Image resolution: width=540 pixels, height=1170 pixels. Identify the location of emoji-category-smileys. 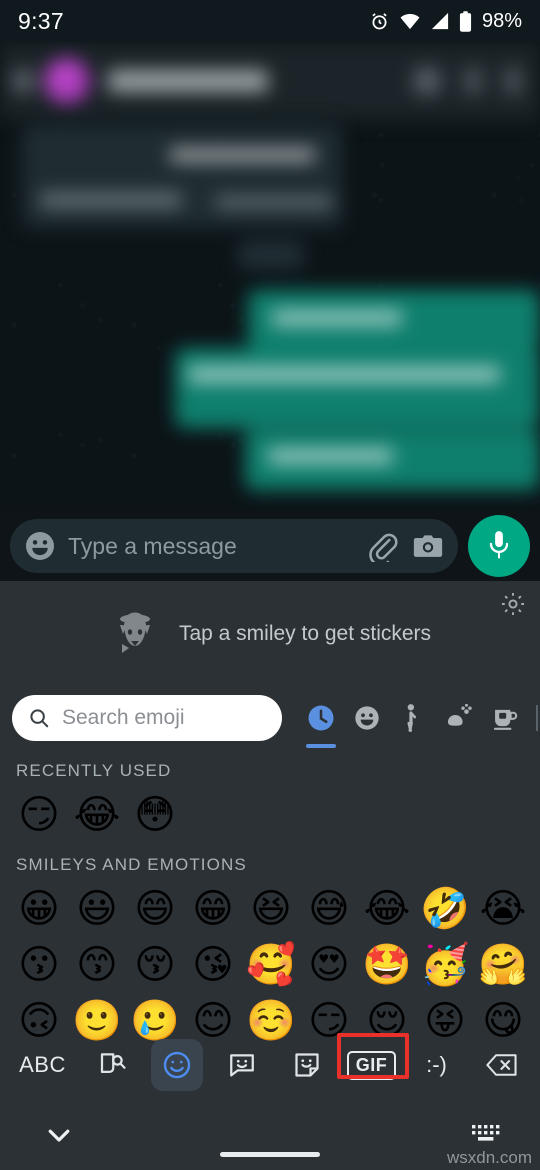
(367, 718).